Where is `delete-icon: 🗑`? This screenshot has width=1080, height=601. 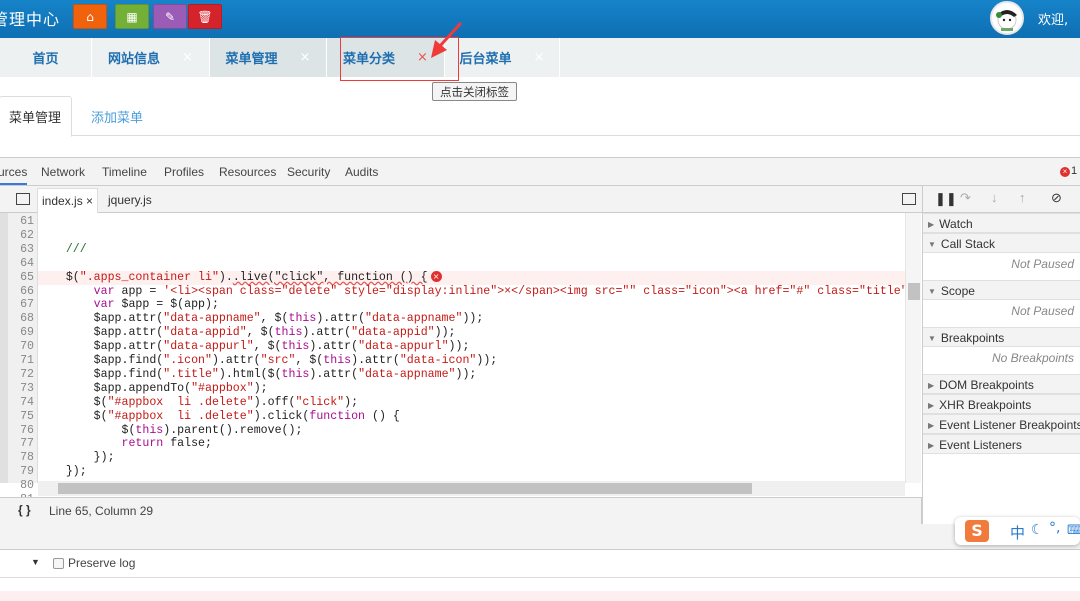
delete-icon: 🗑 is located at coordinates (205, 16).